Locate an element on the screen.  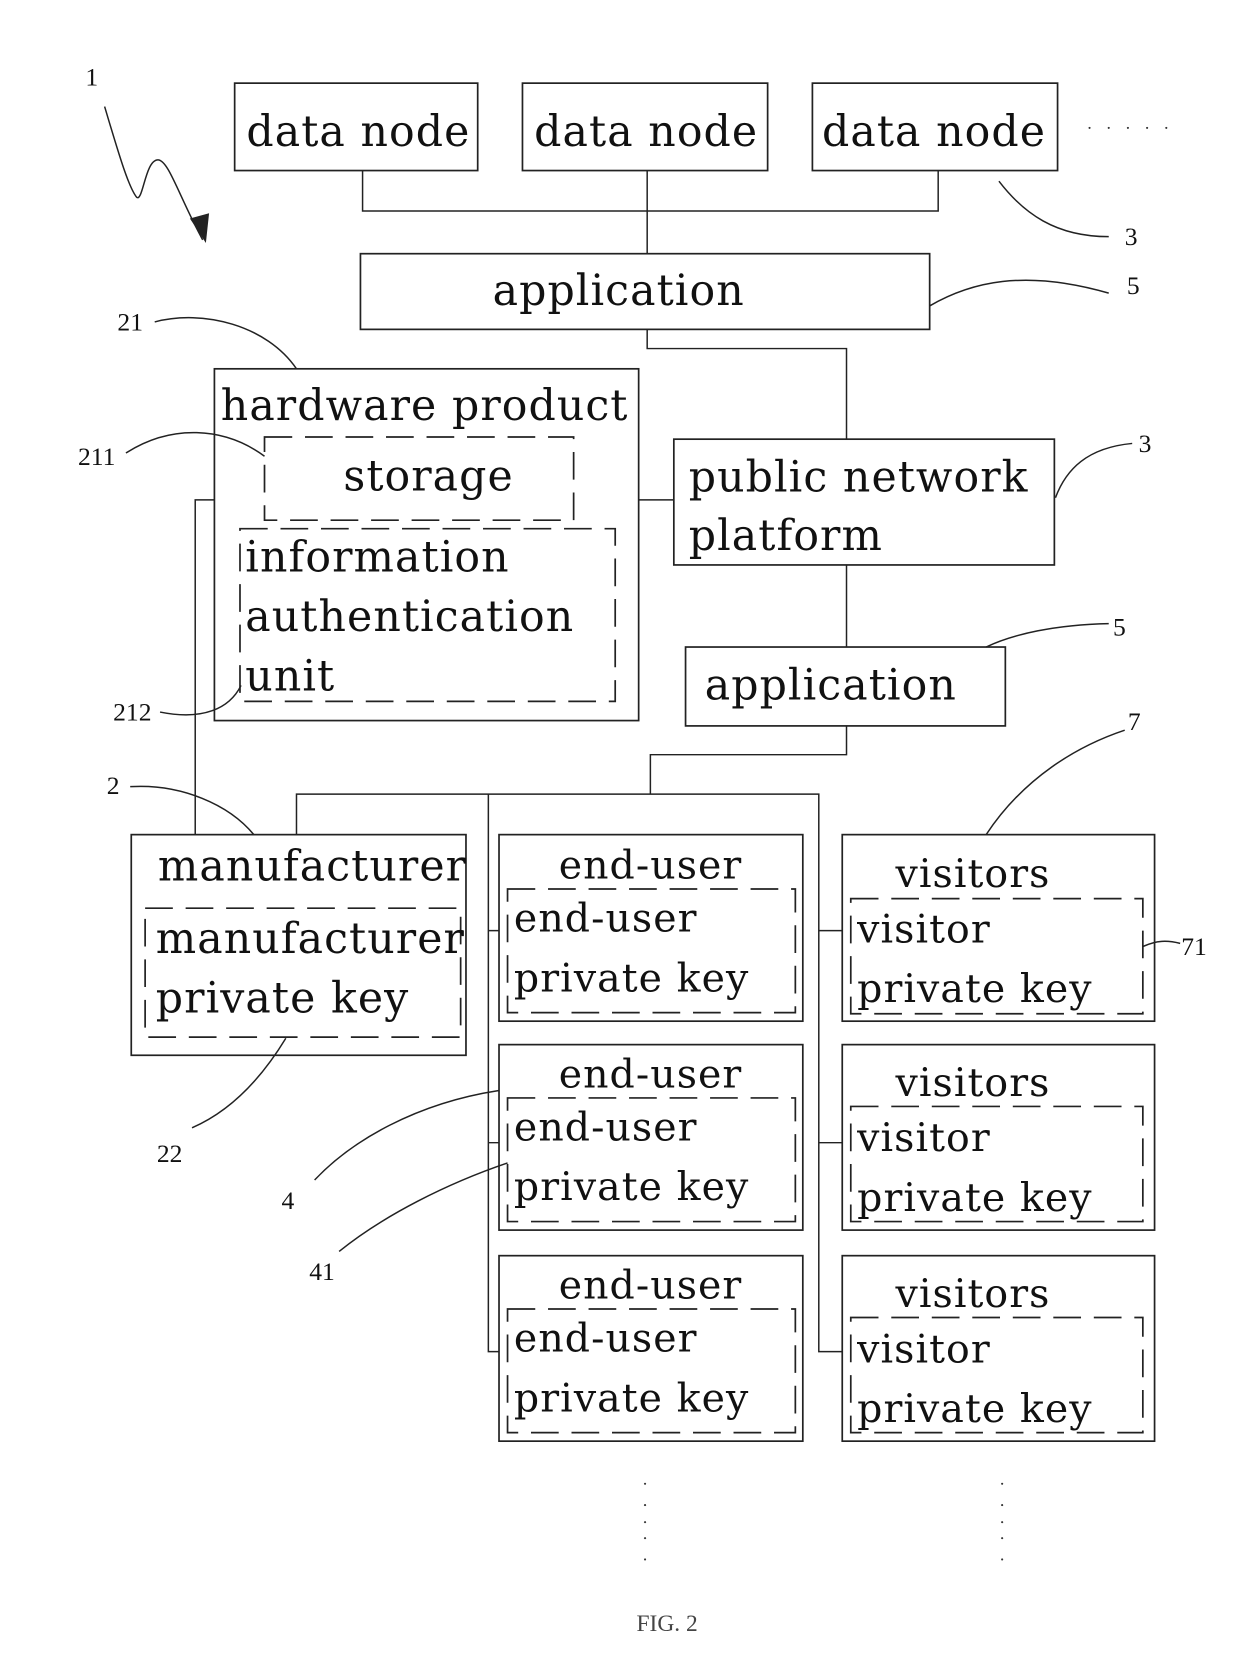
leader-data-node is located at coordinates (1053, 209).